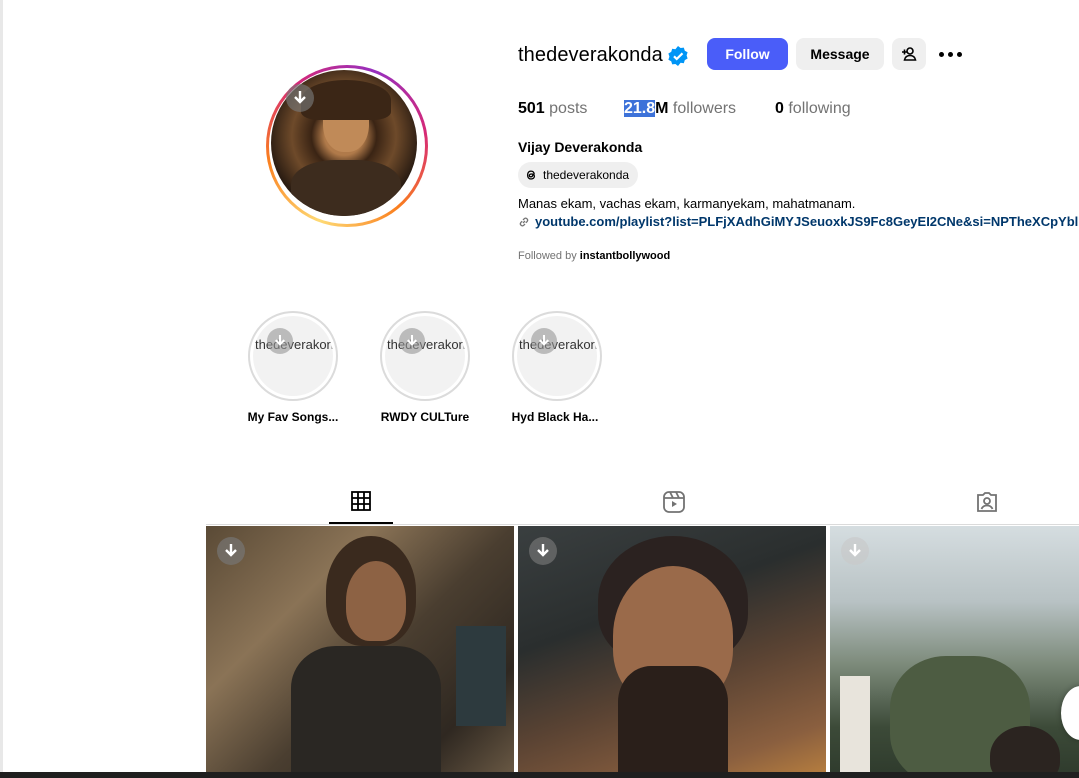  What do you see at coordinates (531, 175) in the screenshot?
I see `threads-icon` at bounding box center [531, 175].